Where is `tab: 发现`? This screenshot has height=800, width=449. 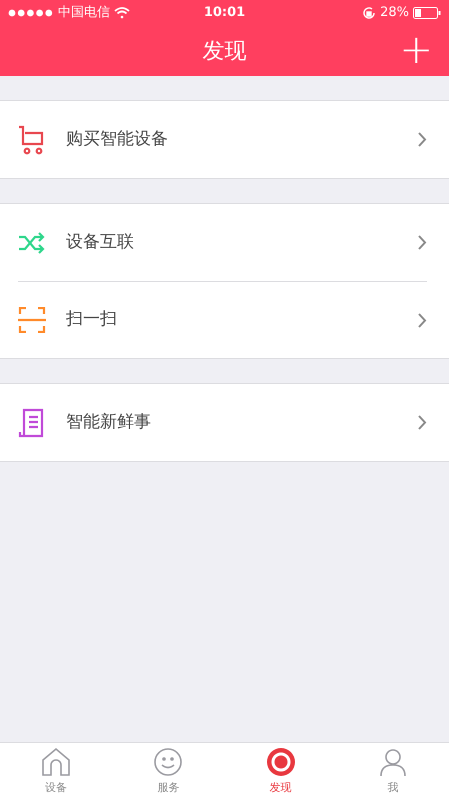 tab: 发现 is located at coordinates (280, 771).